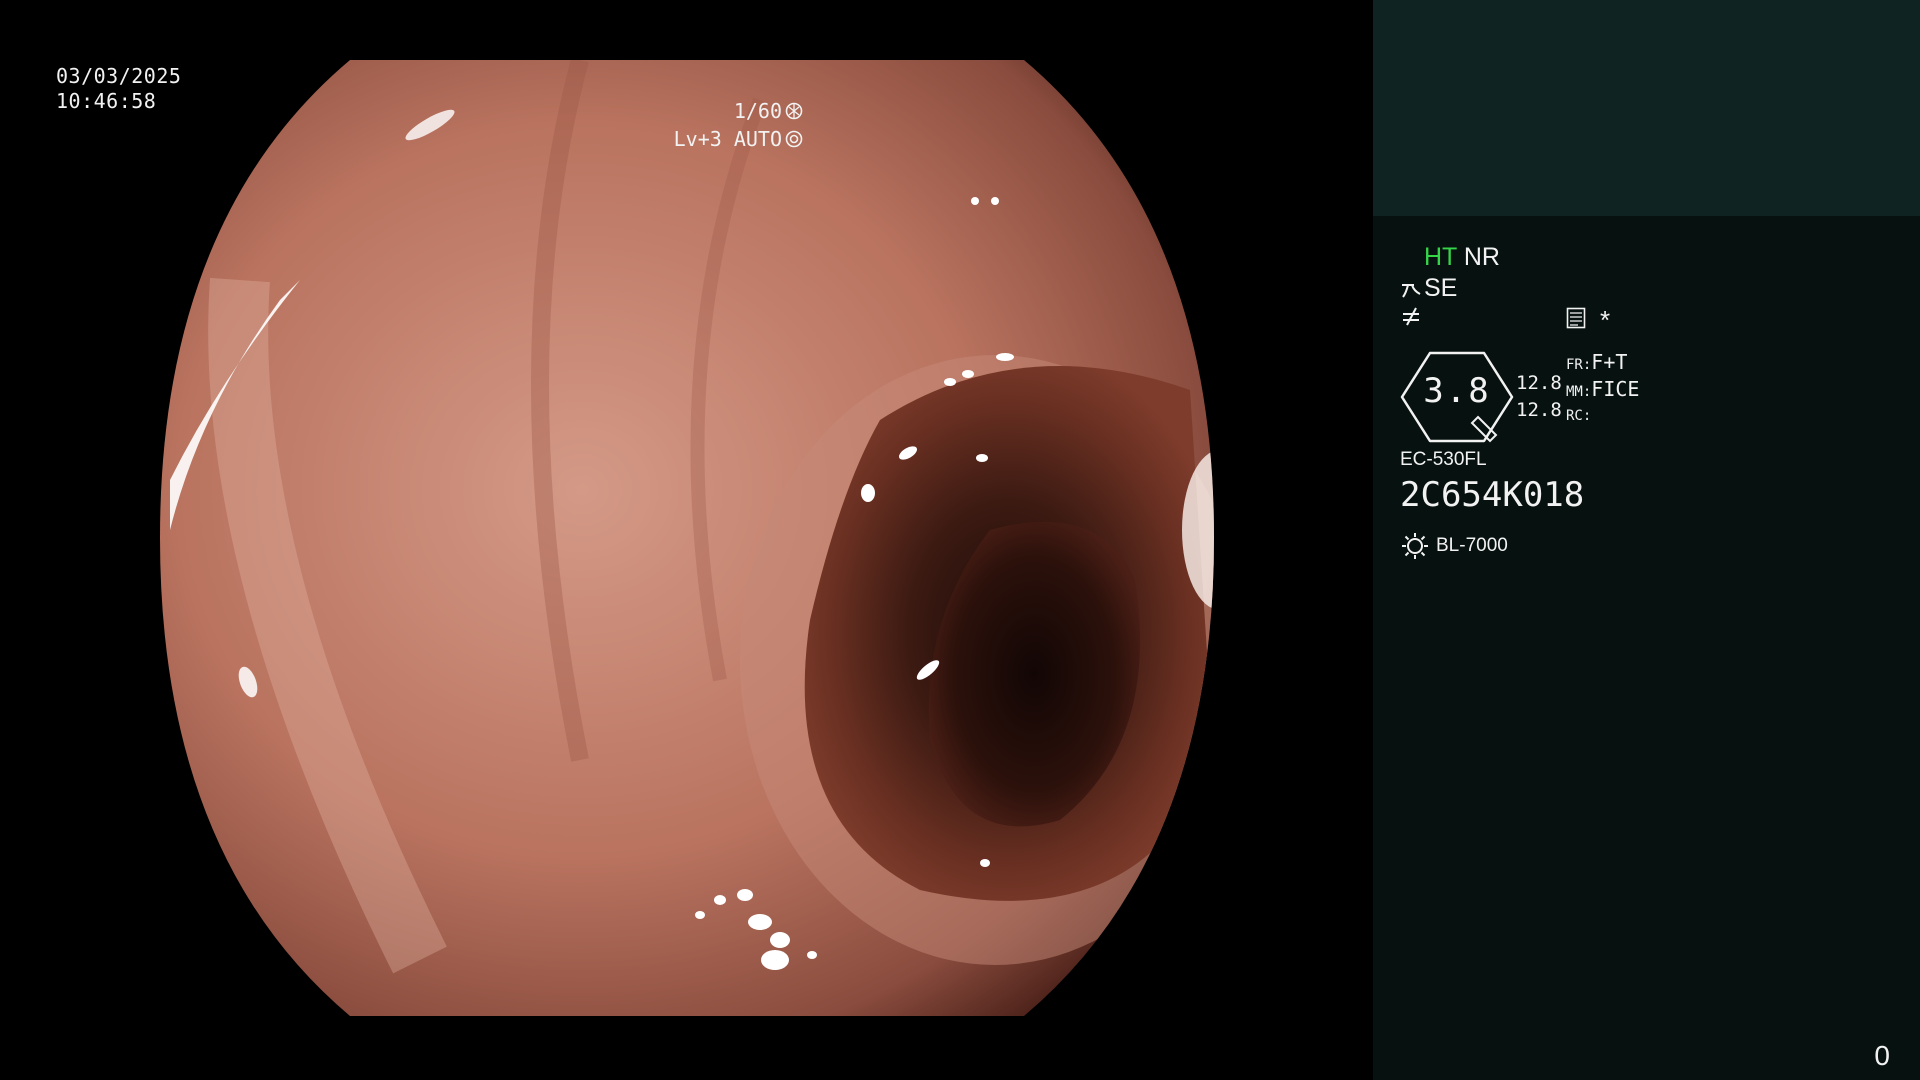 The height and width of the screenshot is (1080, 1920). Describe the element at coordinates (1609, 362) in the screenshot. I see `fr-value: F+T` at that location.